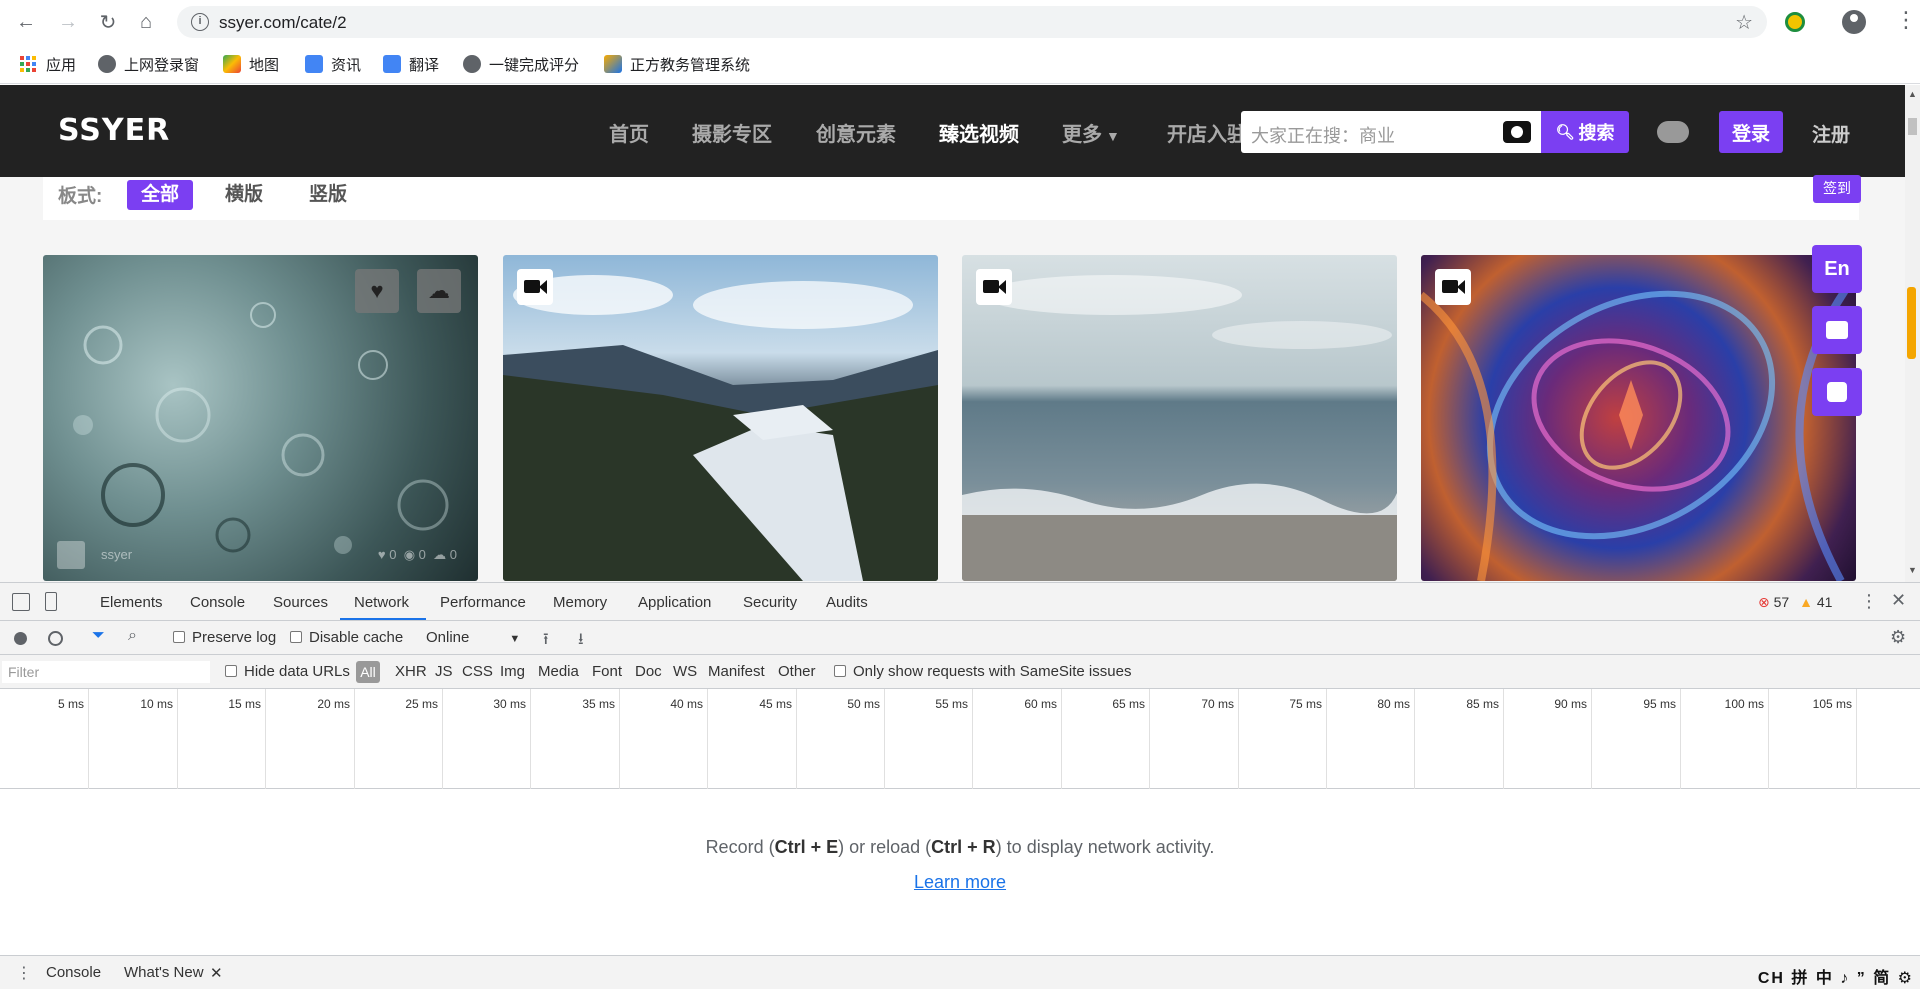 This screenshot has width=1920, height=989. I want to click on import-har-icon: ⭱, so click(546, 641).